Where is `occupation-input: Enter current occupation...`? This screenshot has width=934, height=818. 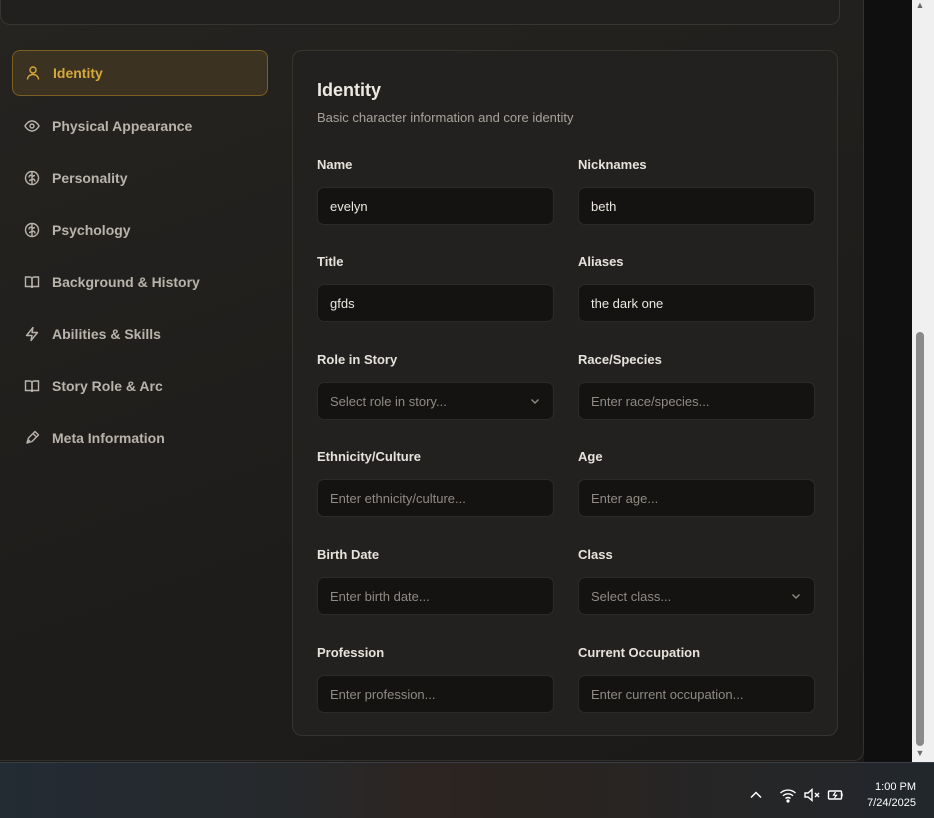
occupation-input: Enter current occupation... is located at coordinates (696, 694).